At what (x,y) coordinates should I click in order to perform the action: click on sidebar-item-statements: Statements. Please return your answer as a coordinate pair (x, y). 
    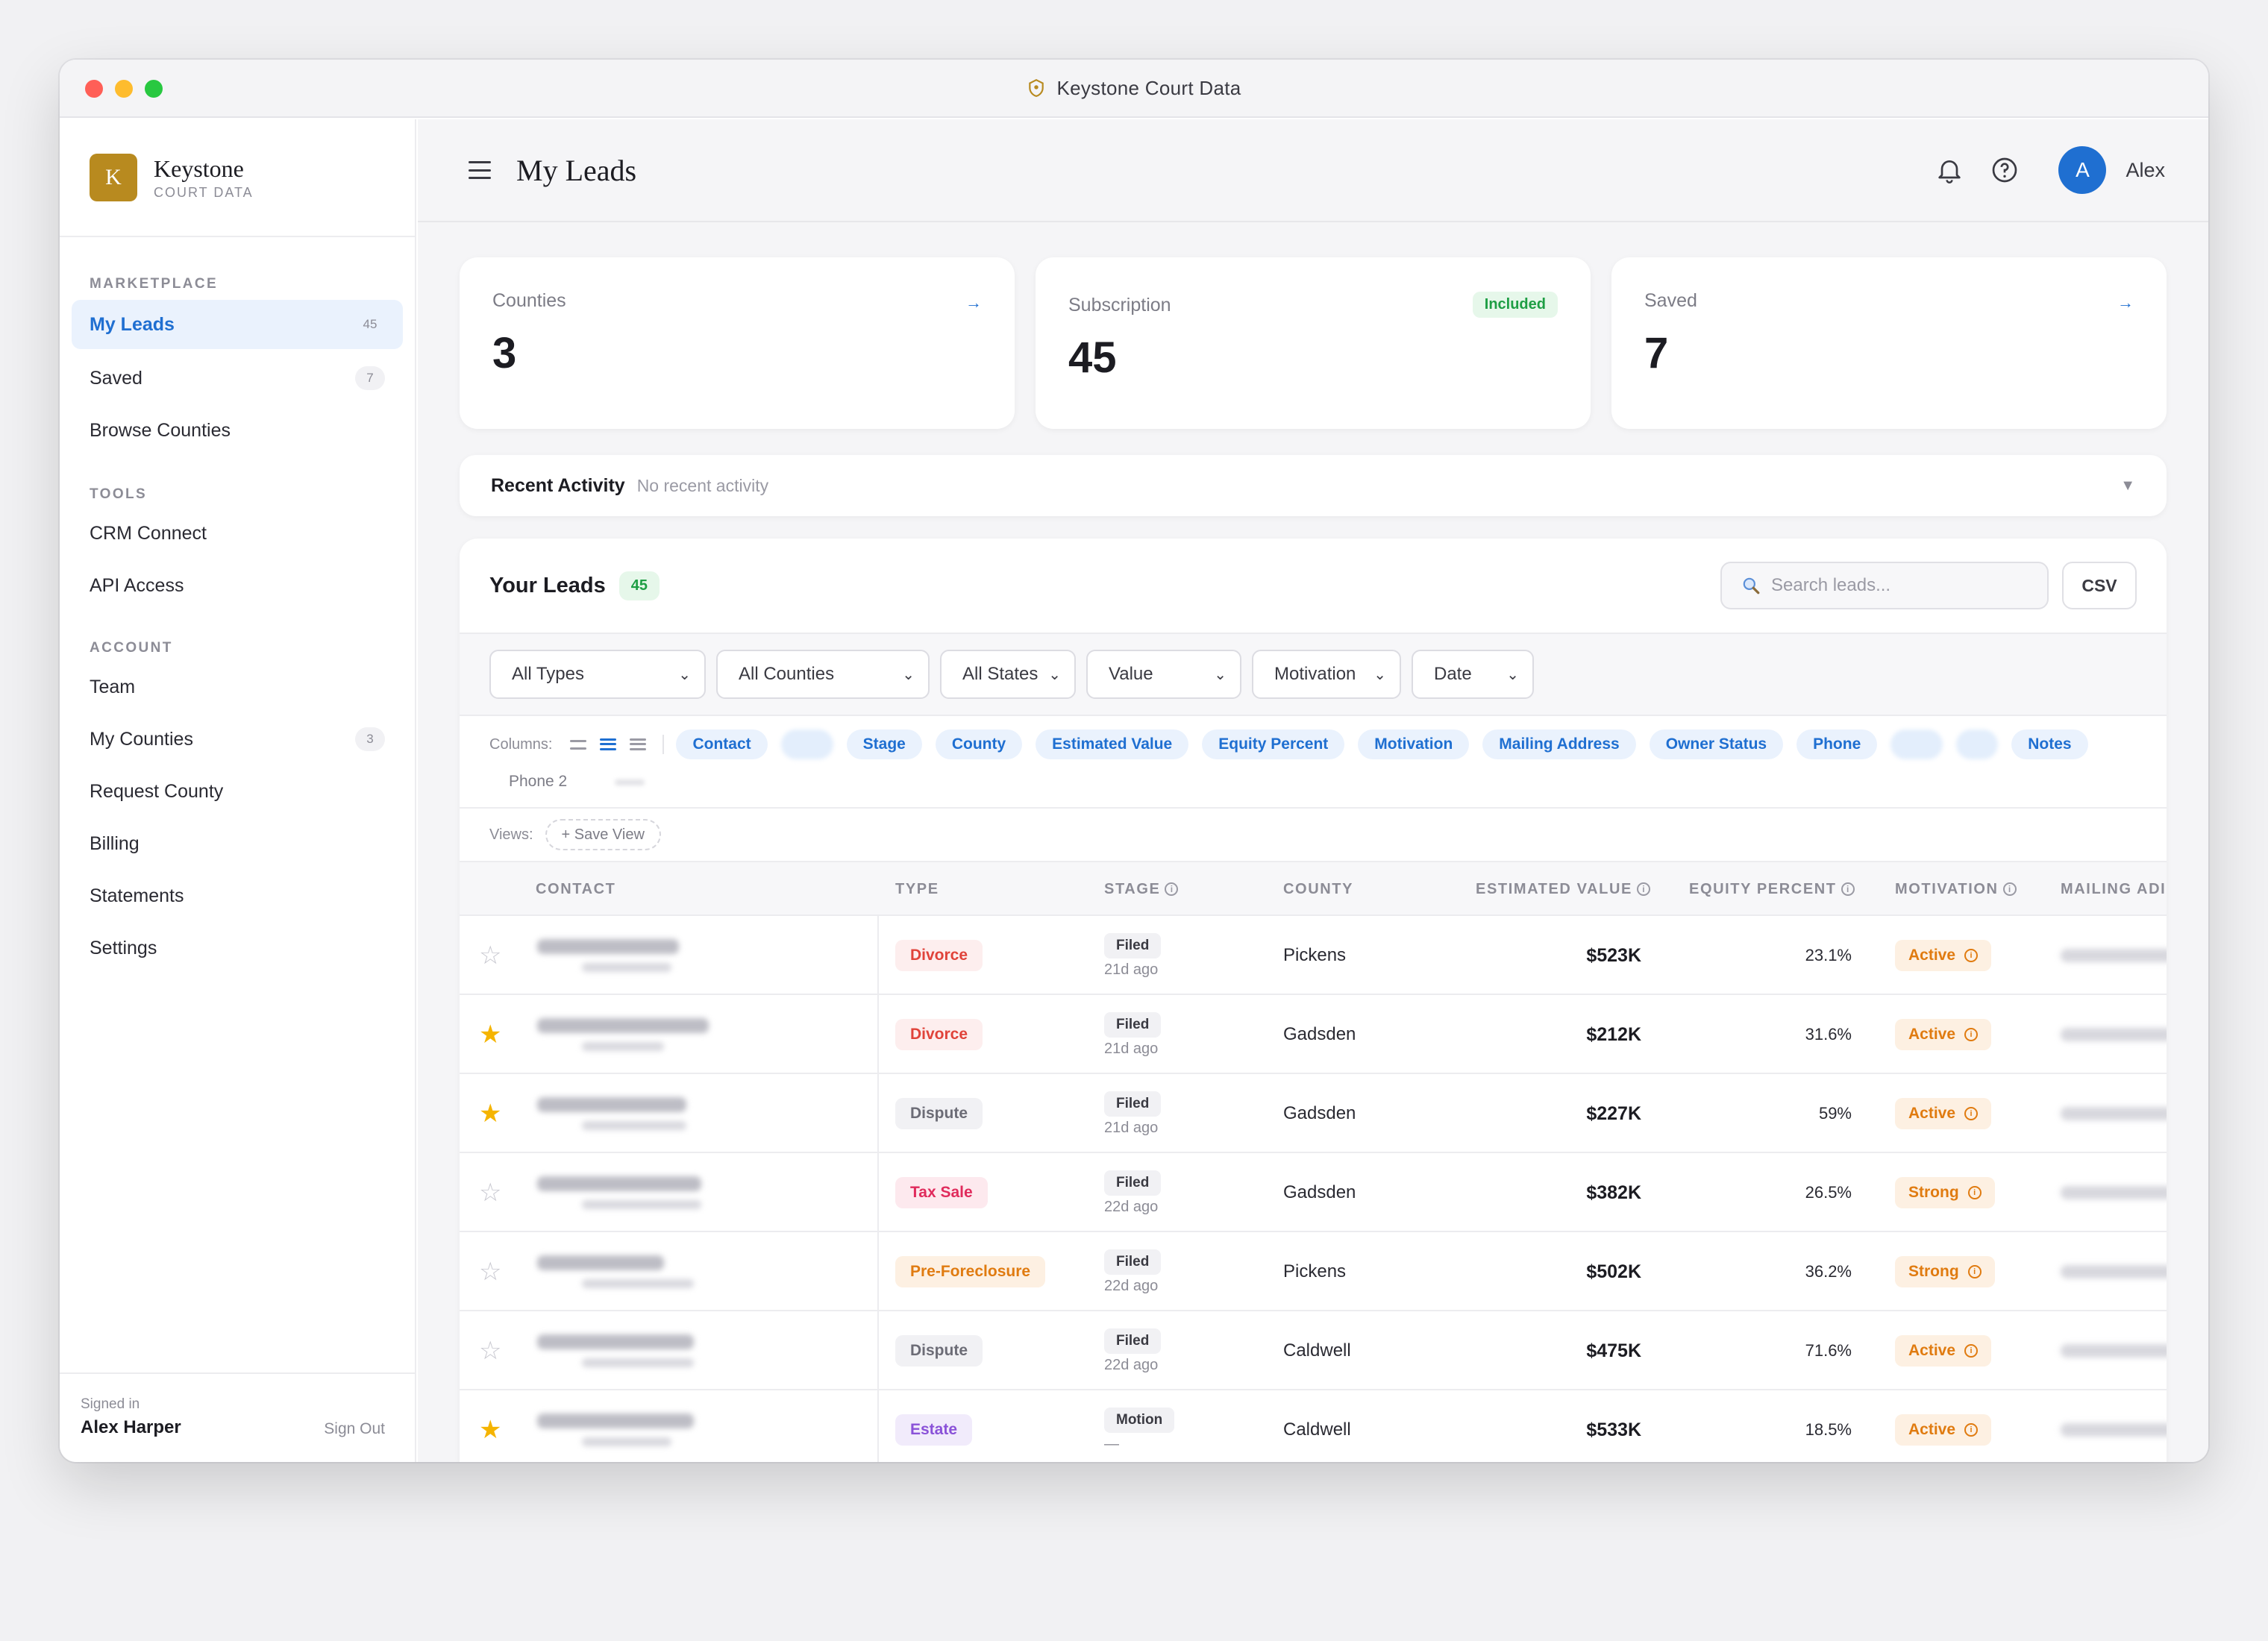
    Looking at the image, I should click on (238, 895).